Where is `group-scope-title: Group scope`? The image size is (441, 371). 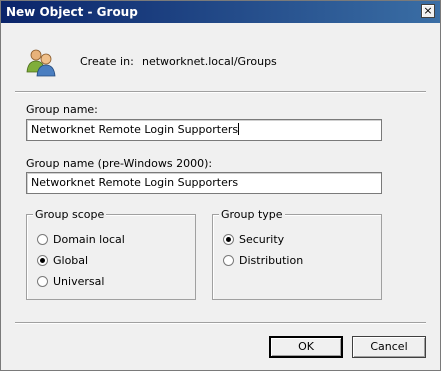 group-scope-title: Group scope is located at coordinates (70, 214).